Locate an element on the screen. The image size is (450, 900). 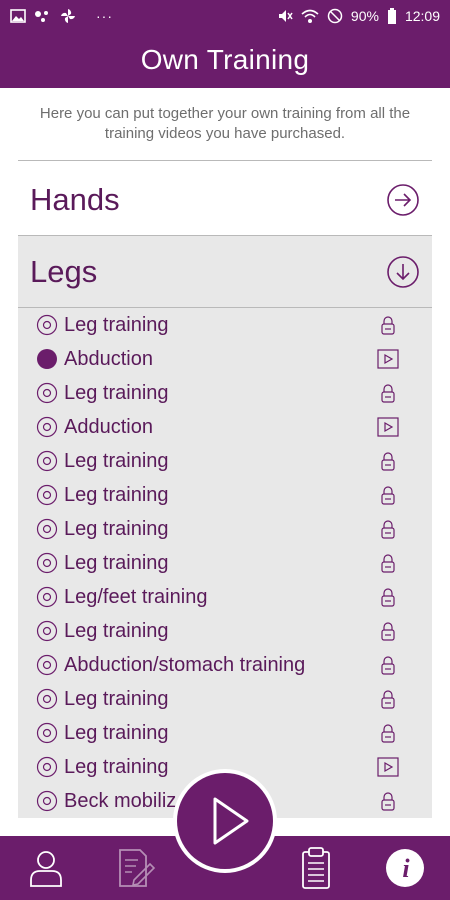
info-icon: i is located at coordinates (405, 868).